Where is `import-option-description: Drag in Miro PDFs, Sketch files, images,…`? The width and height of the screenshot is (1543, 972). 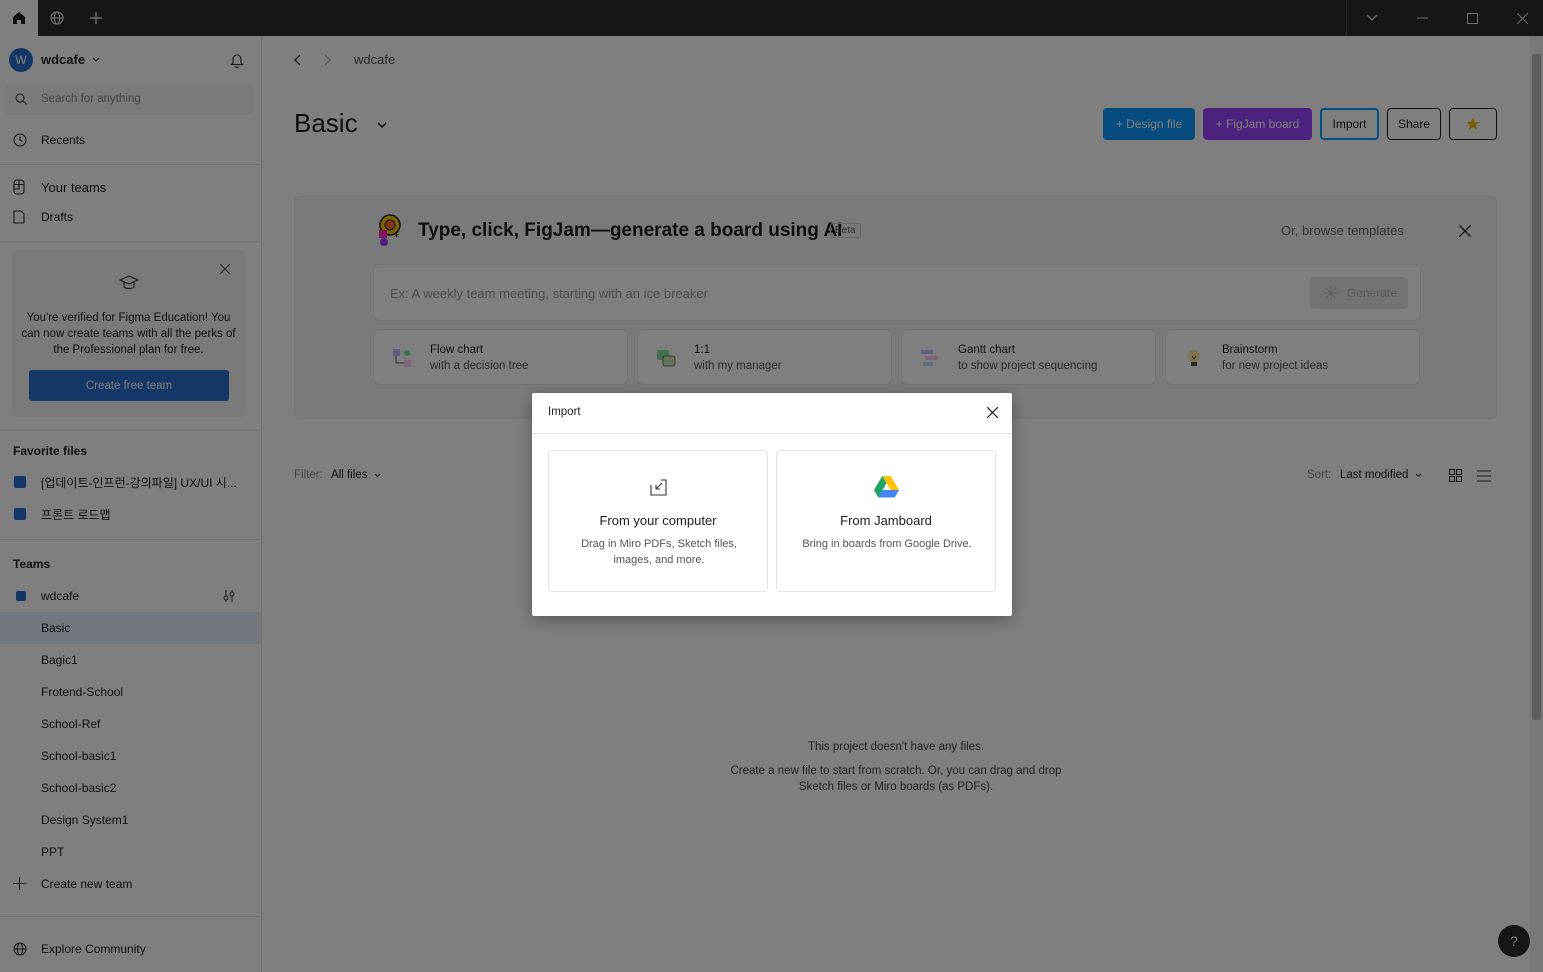 import-option-description: Drag in Miro PDFs, Sketch files, images,… is located at coordinates (659, 552).